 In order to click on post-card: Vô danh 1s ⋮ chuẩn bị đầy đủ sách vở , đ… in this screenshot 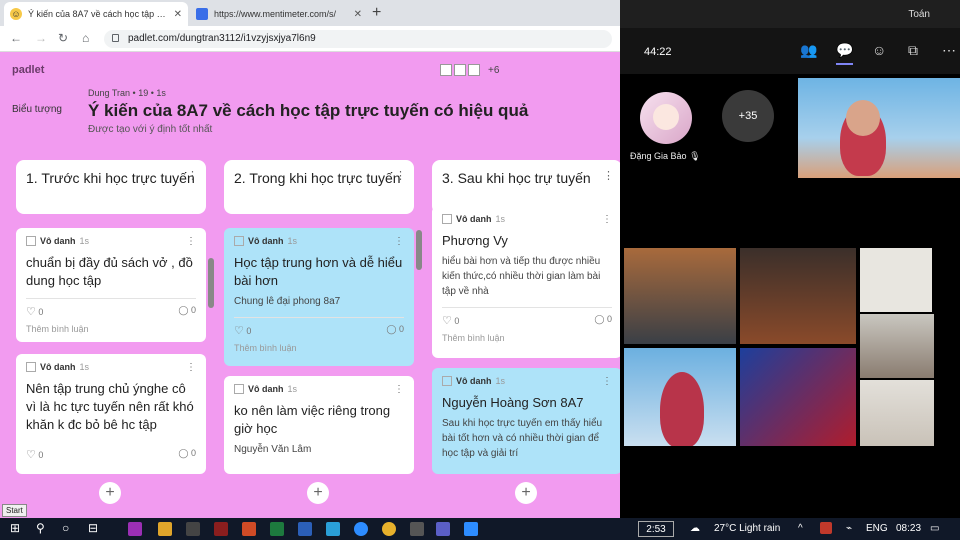, I will do `click(111, 285)`.